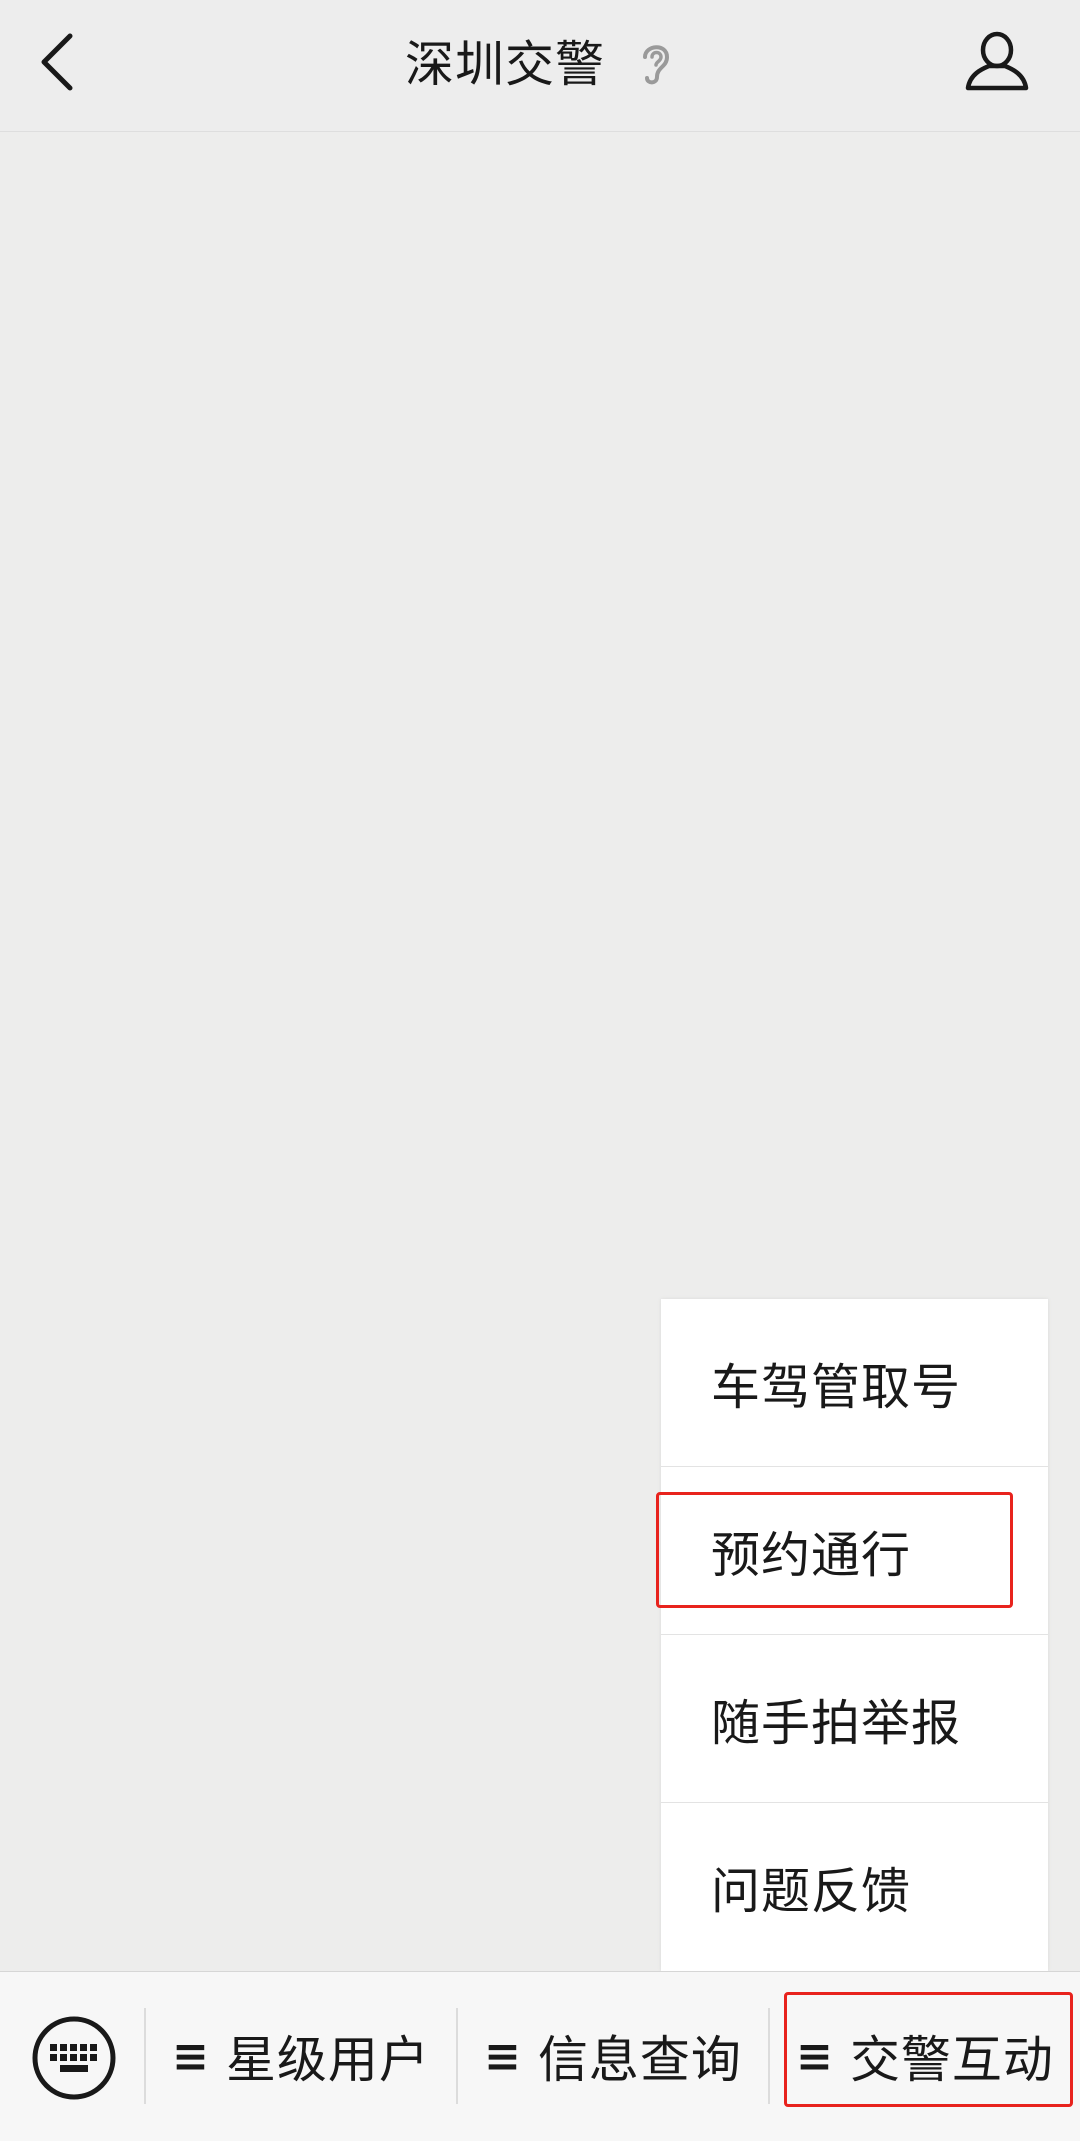 The width and height of the screenshot is (1080, 2141). What do you see at coordinates (639, 2060) in the screenshot?
I see `tab-label: 信息查询` at bounding box center [639, 2060].